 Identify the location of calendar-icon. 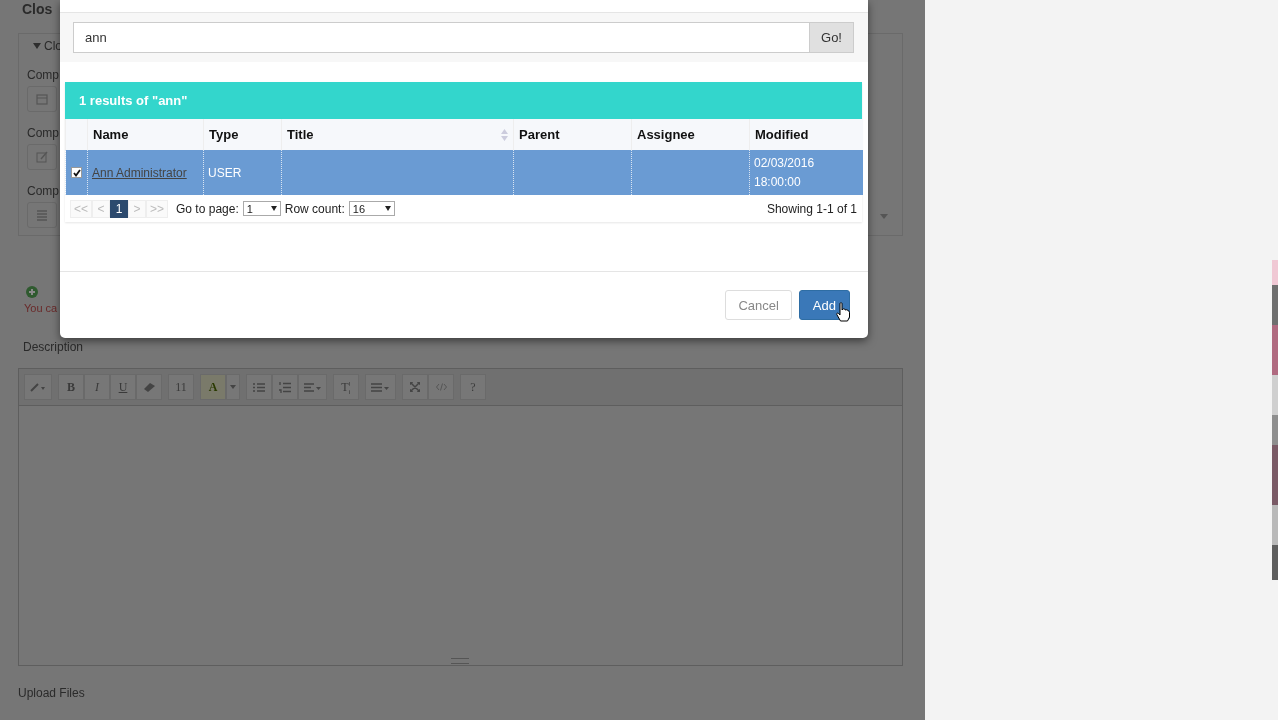
(42, 99).